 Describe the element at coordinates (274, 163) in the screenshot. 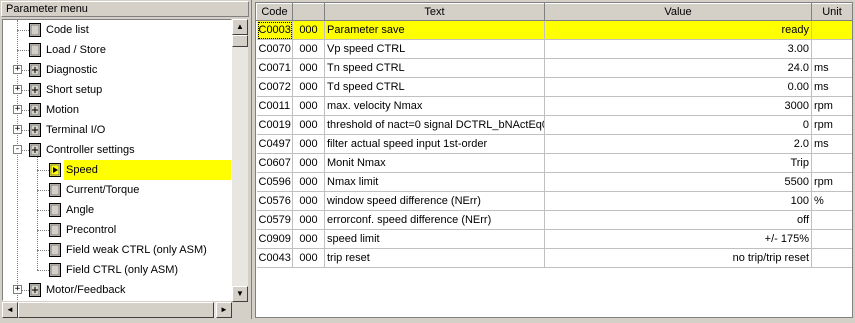

I see `cell-code: C0607` at that location.